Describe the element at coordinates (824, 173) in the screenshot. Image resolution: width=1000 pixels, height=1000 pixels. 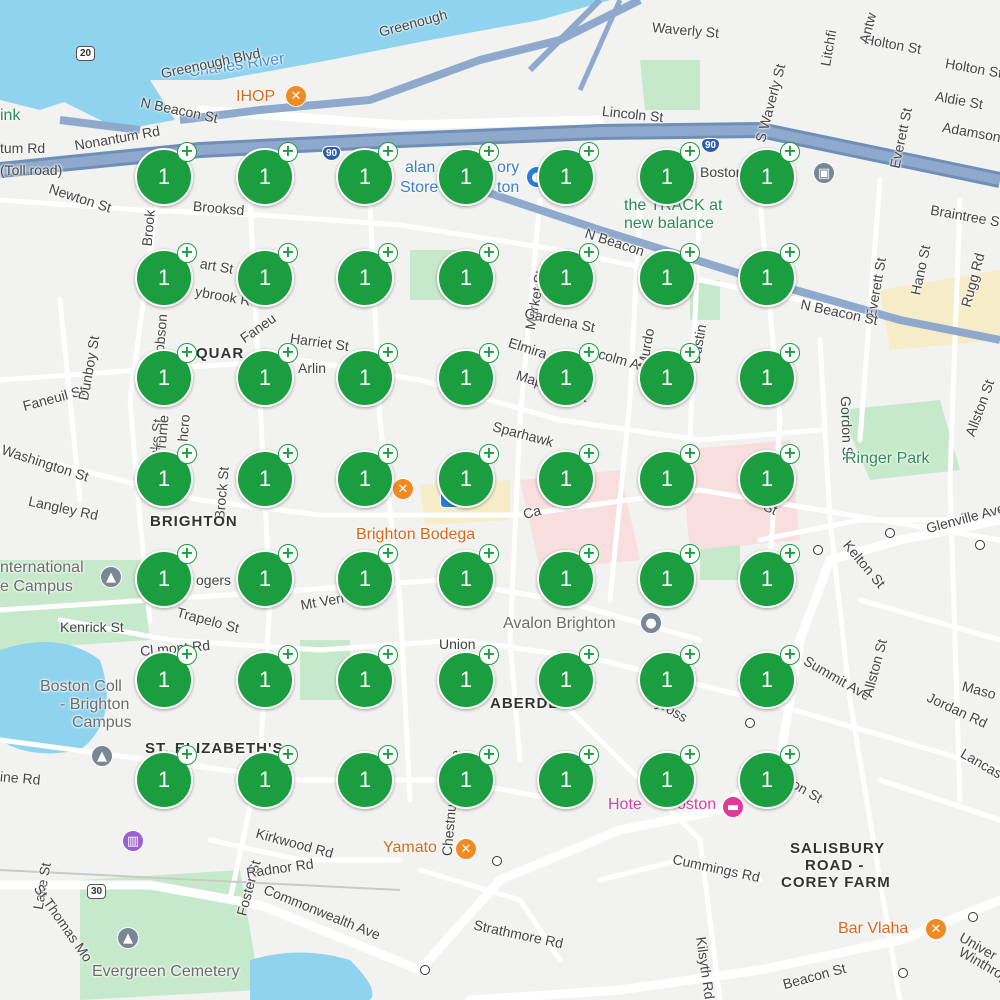
I see `train-icon: ▣` at that location.